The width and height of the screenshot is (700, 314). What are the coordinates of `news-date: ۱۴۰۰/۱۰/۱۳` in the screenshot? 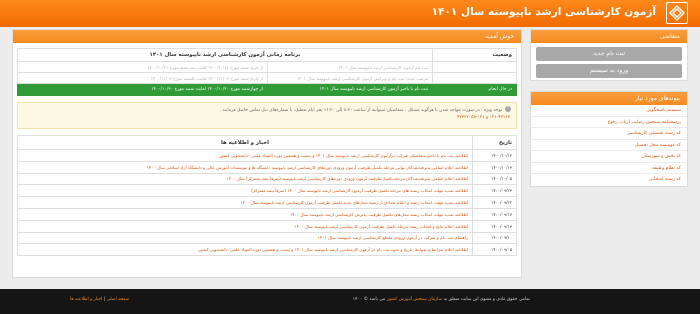 It's located at (494, 167).